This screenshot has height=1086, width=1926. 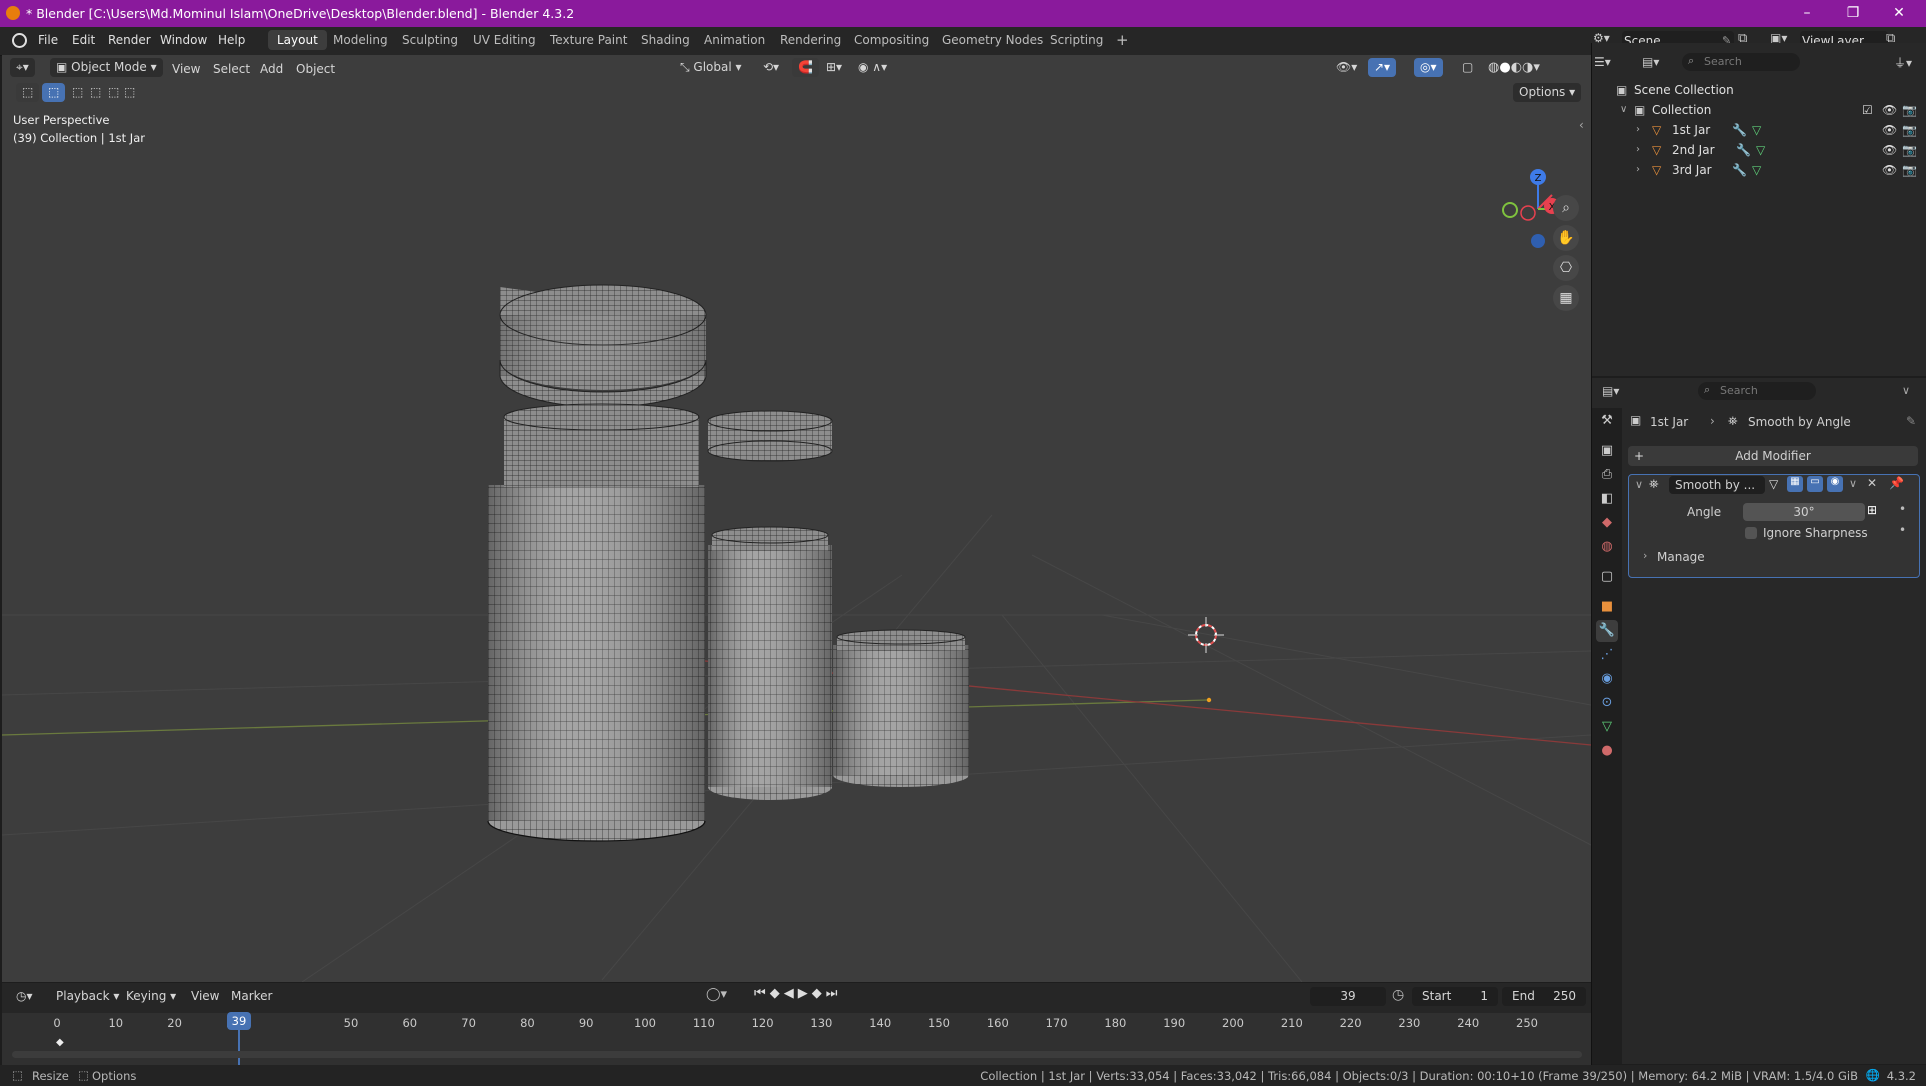 What do you see at coordinates (1889, 110) in the screenshot?
I see `collection-visibility-icon: 👁` at bounding box center [1889, 110].